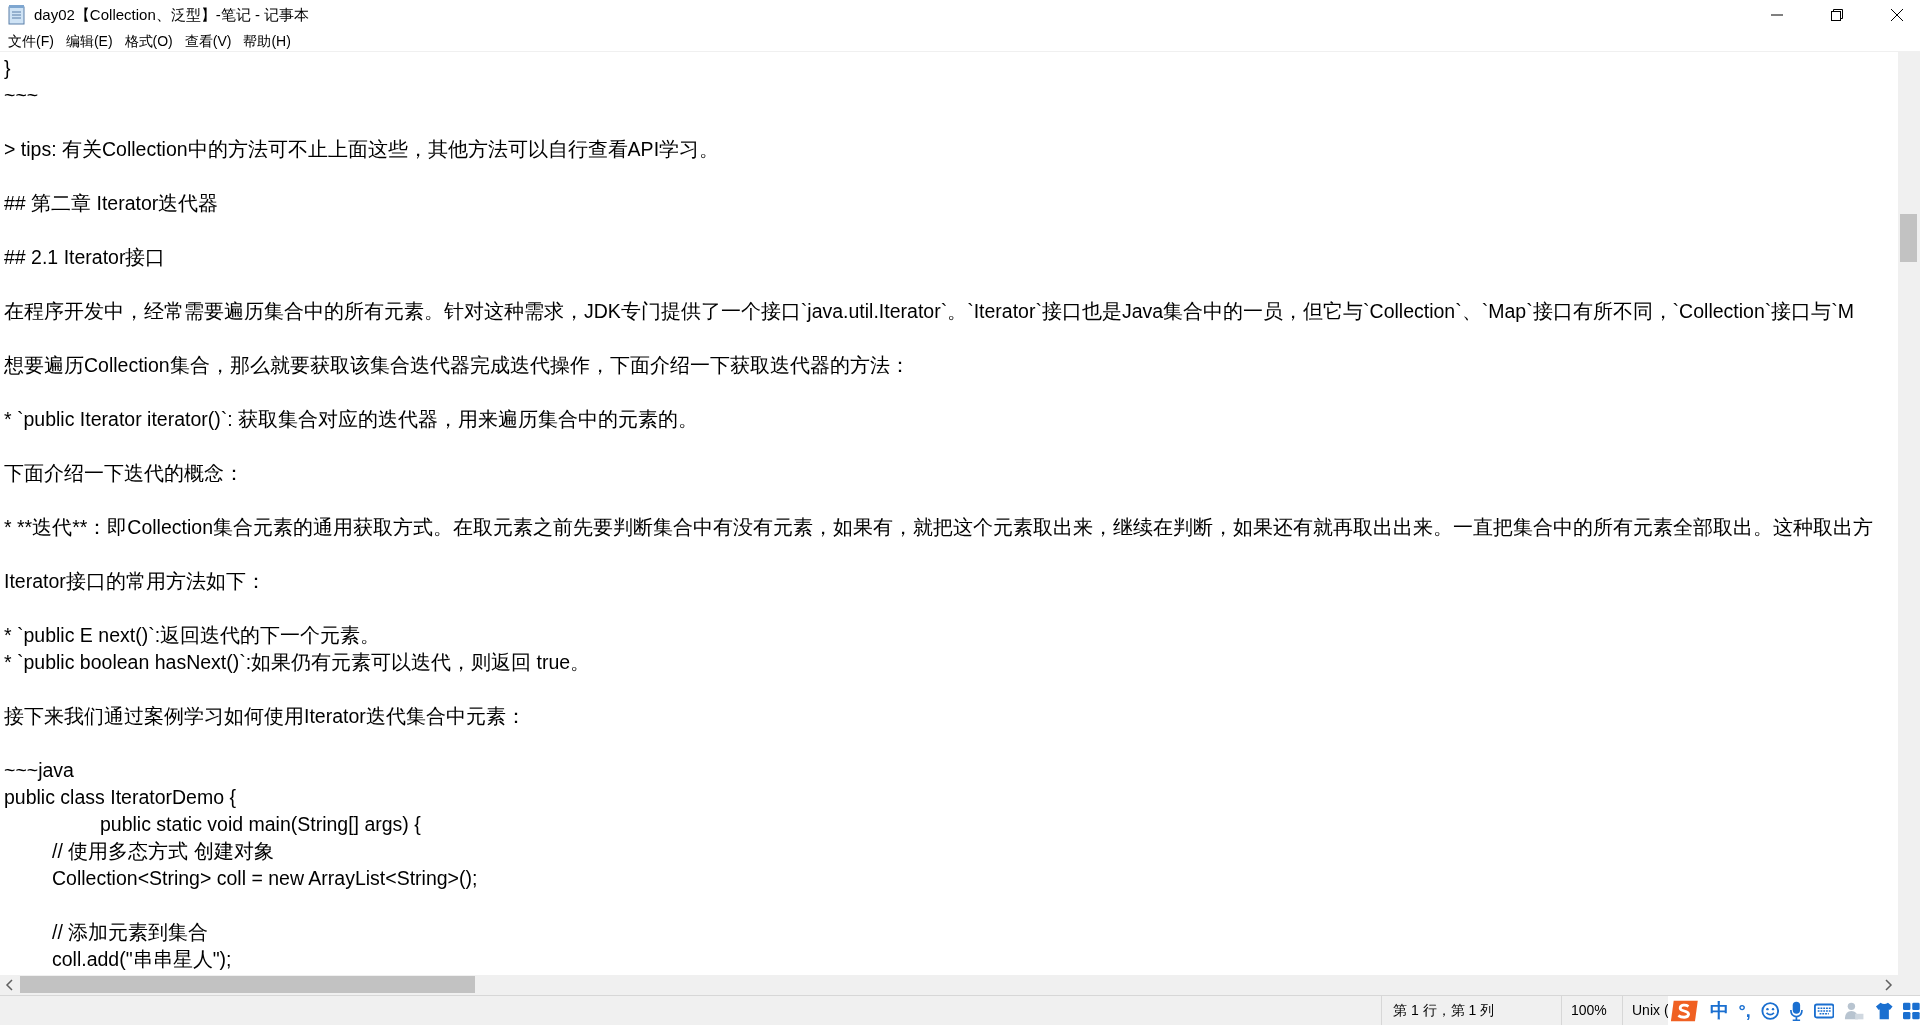  What do you see at coordinates (1685, 1011) in the screenshot?
I see `ime-logo-icon` at bounding box center [1685, 1011].